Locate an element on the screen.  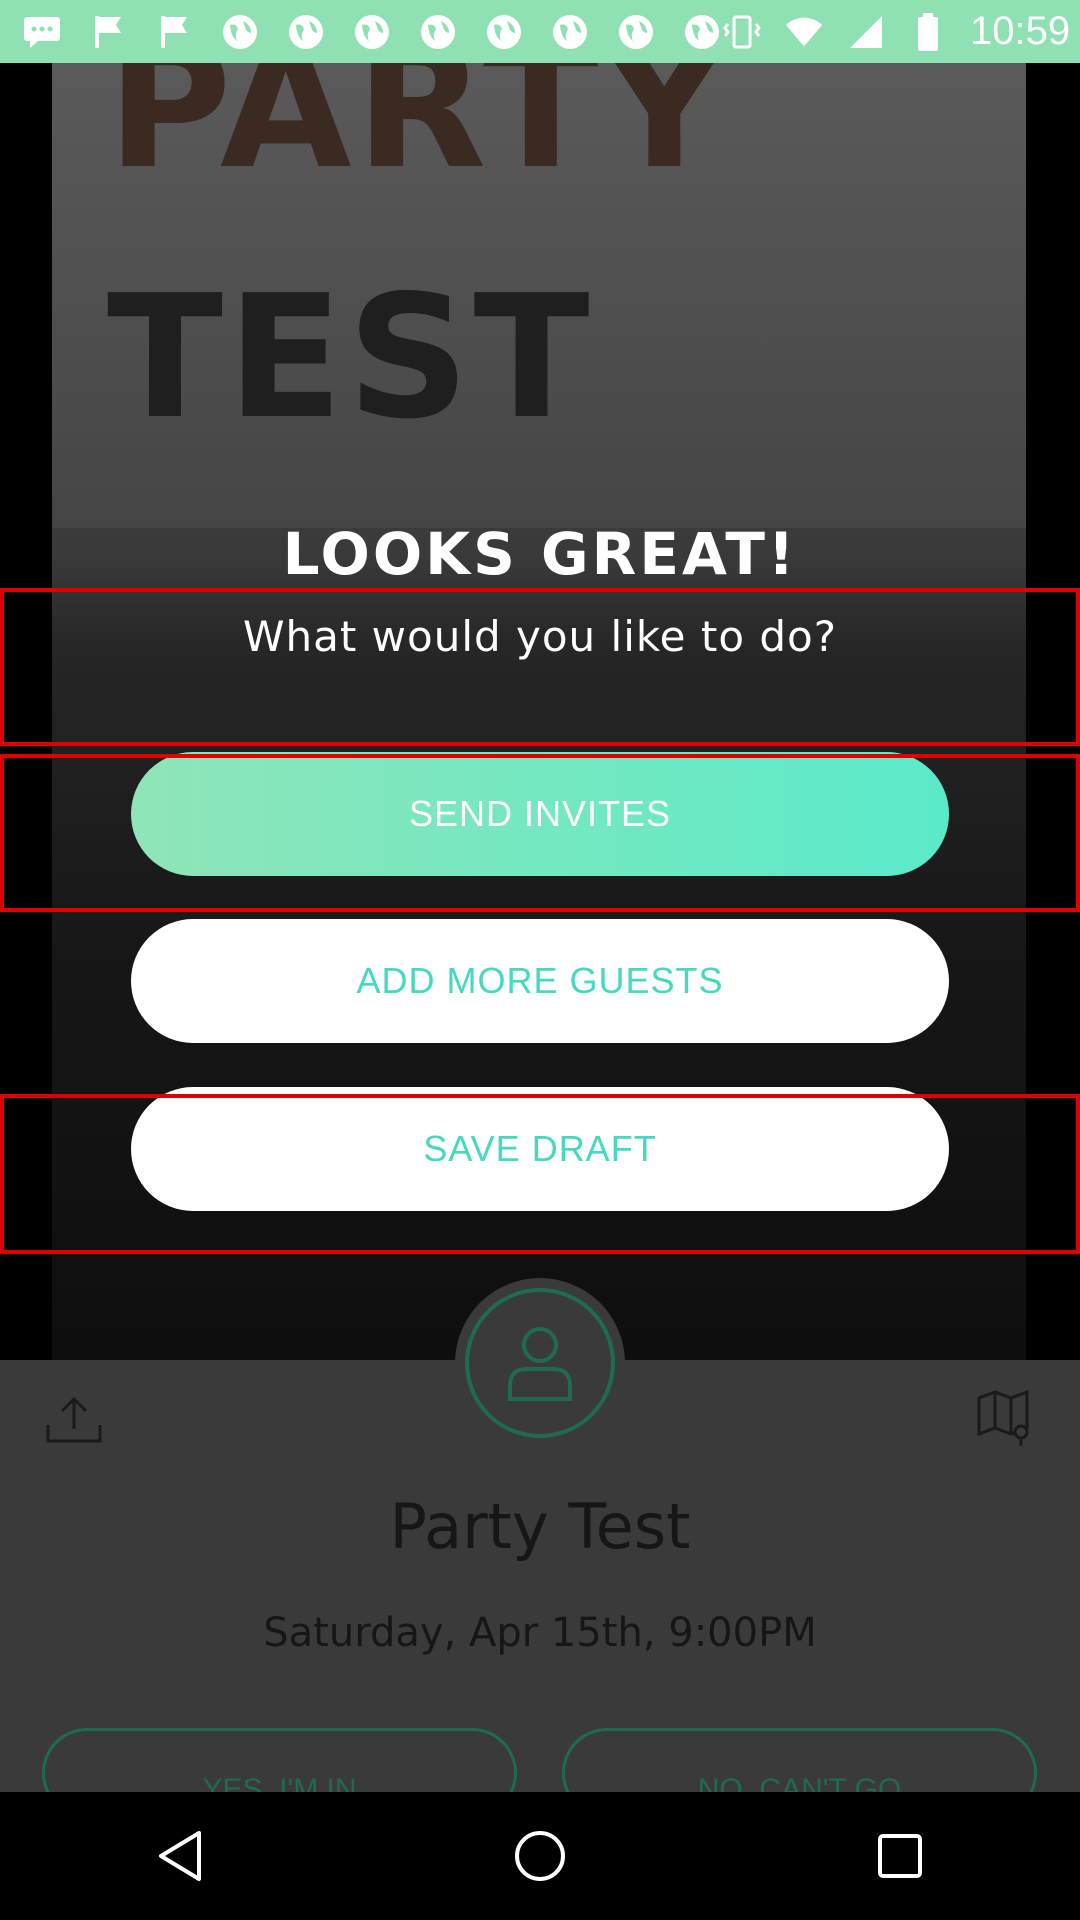
home-button is located at coordinates (540, 1856).